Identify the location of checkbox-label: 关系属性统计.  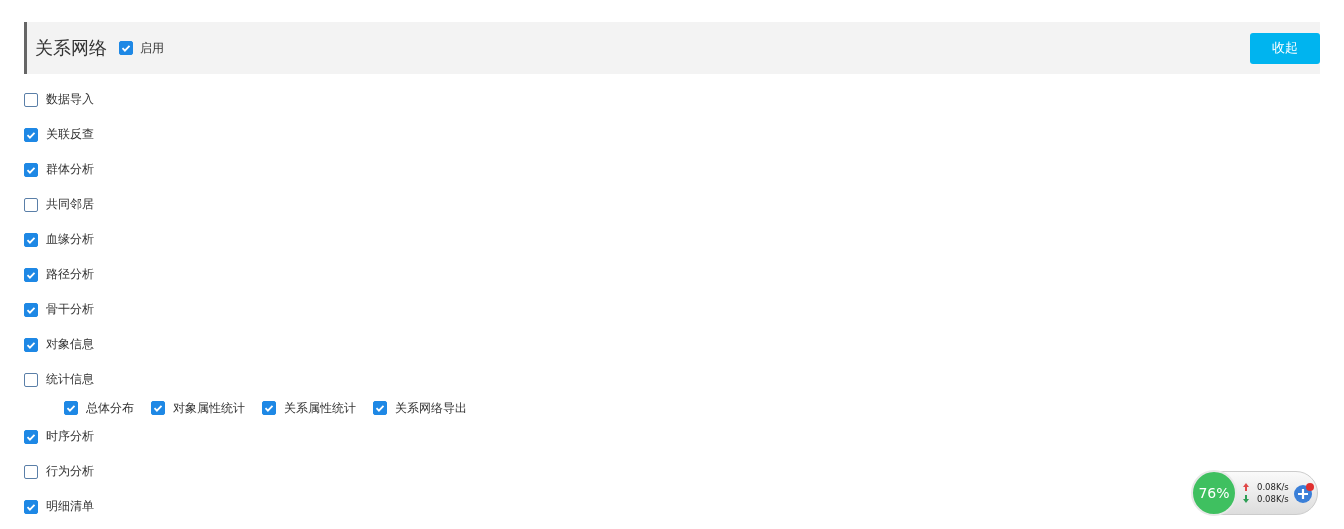
(320, 408).